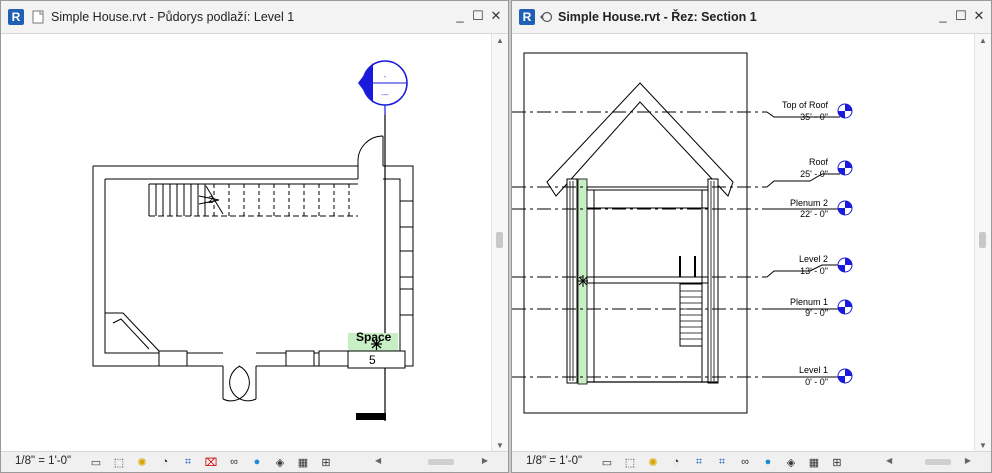  I want to click on section-marker-icon: - ---, so click(383, 87).